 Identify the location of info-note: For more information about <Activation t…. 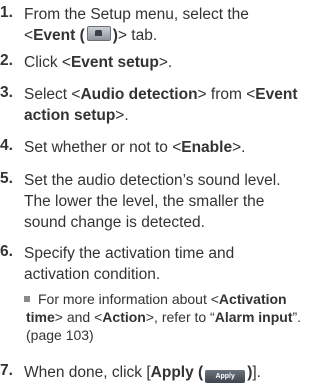
(163, 317).